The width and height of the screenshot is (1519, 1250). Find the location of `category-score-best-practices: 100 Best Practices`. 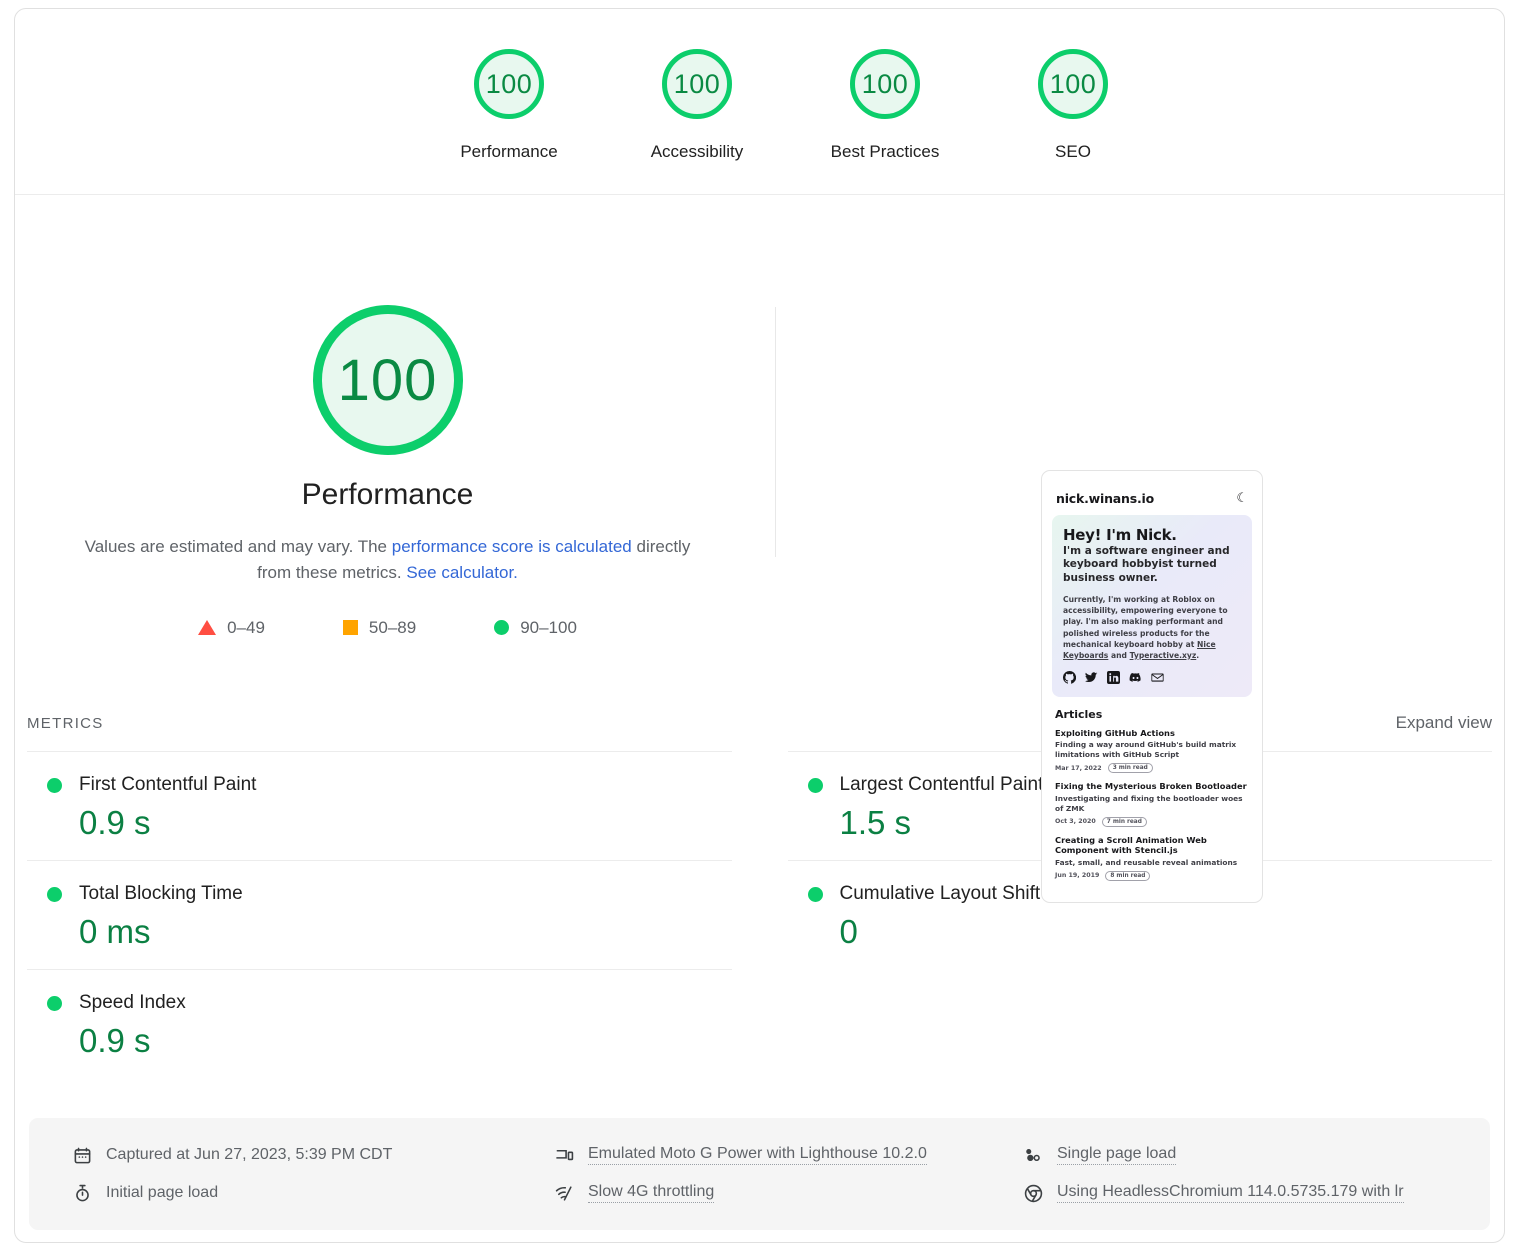

category-score-best-practices: 100 Best Practices is located at coordinates (885, 105).